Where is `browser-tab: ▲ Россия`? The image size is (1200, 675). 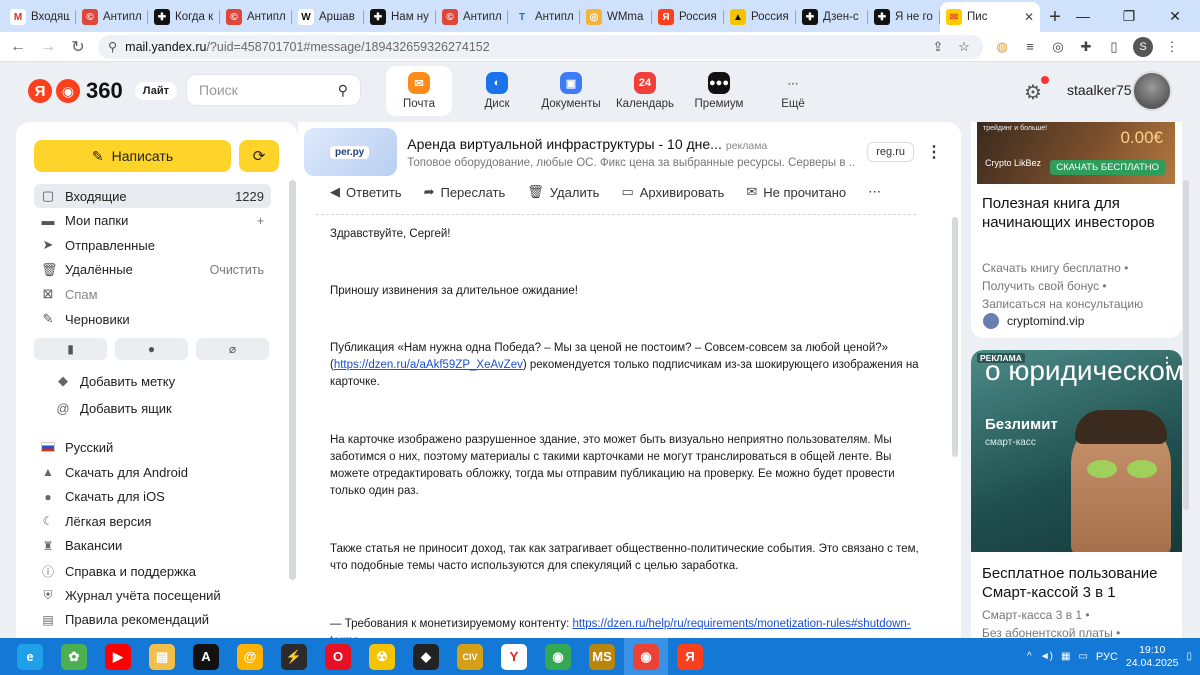
browser-tab: ▲ Россия is located at coordinates (760, 17).